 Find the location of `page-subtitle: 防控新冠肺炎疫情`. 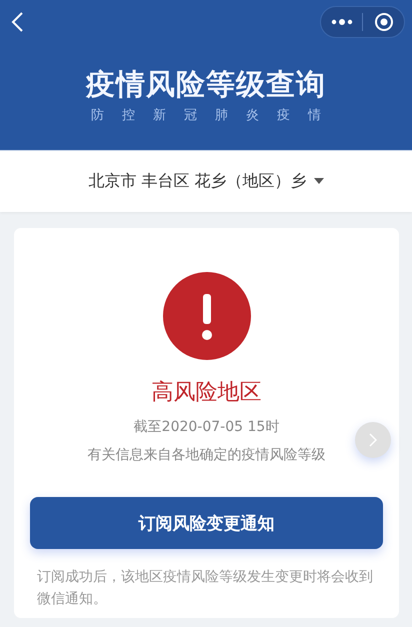

page-subtitle: 防控新冠肺炎疫情 is located at coordinates (215, 115).